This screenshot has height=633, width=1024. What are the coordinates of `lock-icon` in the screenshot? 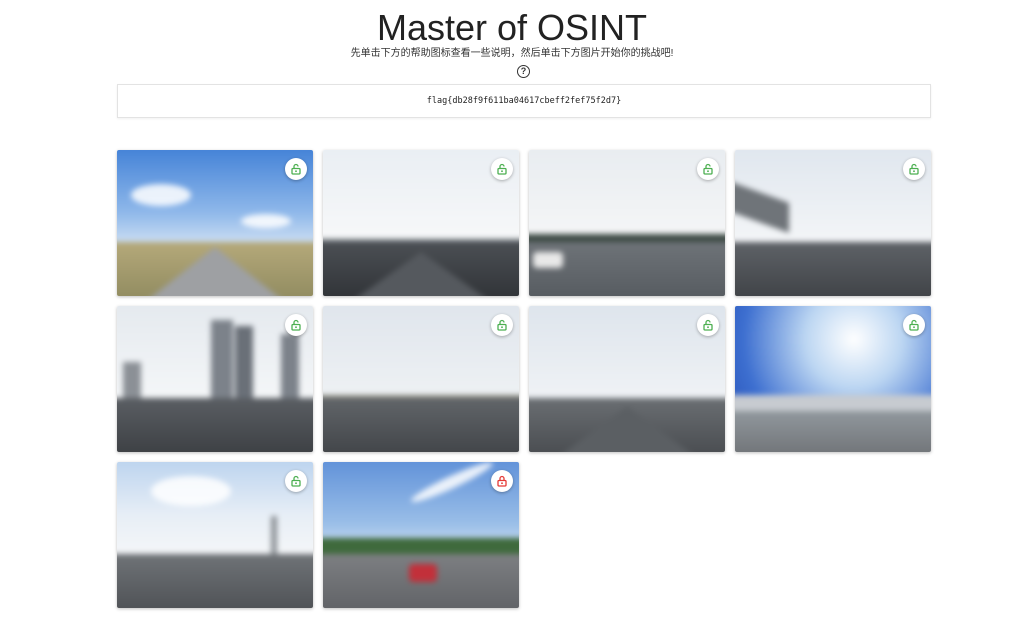 It's located at (502, 481).